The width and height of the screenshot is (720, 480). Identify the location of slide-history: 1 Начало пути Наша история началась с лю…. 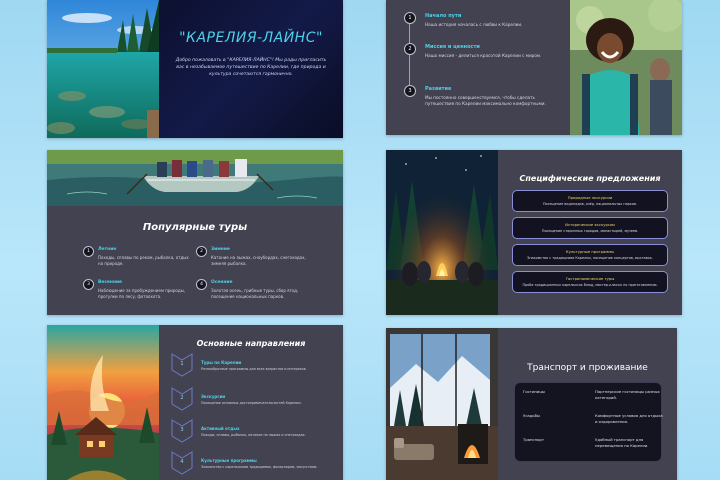
(534, 67).